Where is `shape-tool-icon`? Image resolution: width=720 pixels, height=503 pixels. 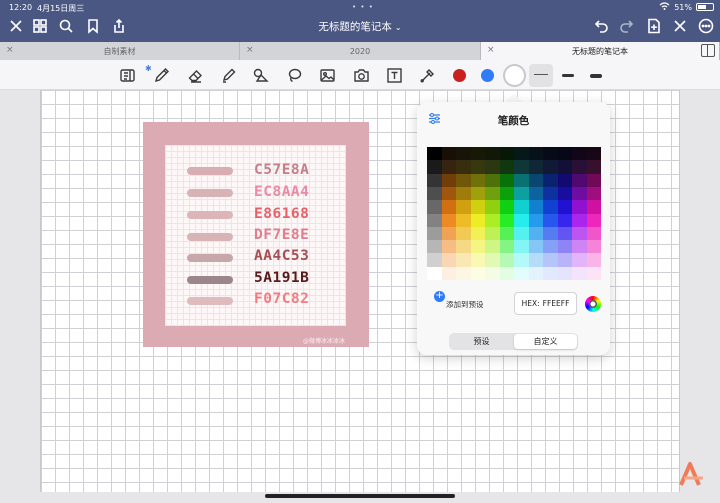 shape-tool-icon is located at coordinates (260, 75).